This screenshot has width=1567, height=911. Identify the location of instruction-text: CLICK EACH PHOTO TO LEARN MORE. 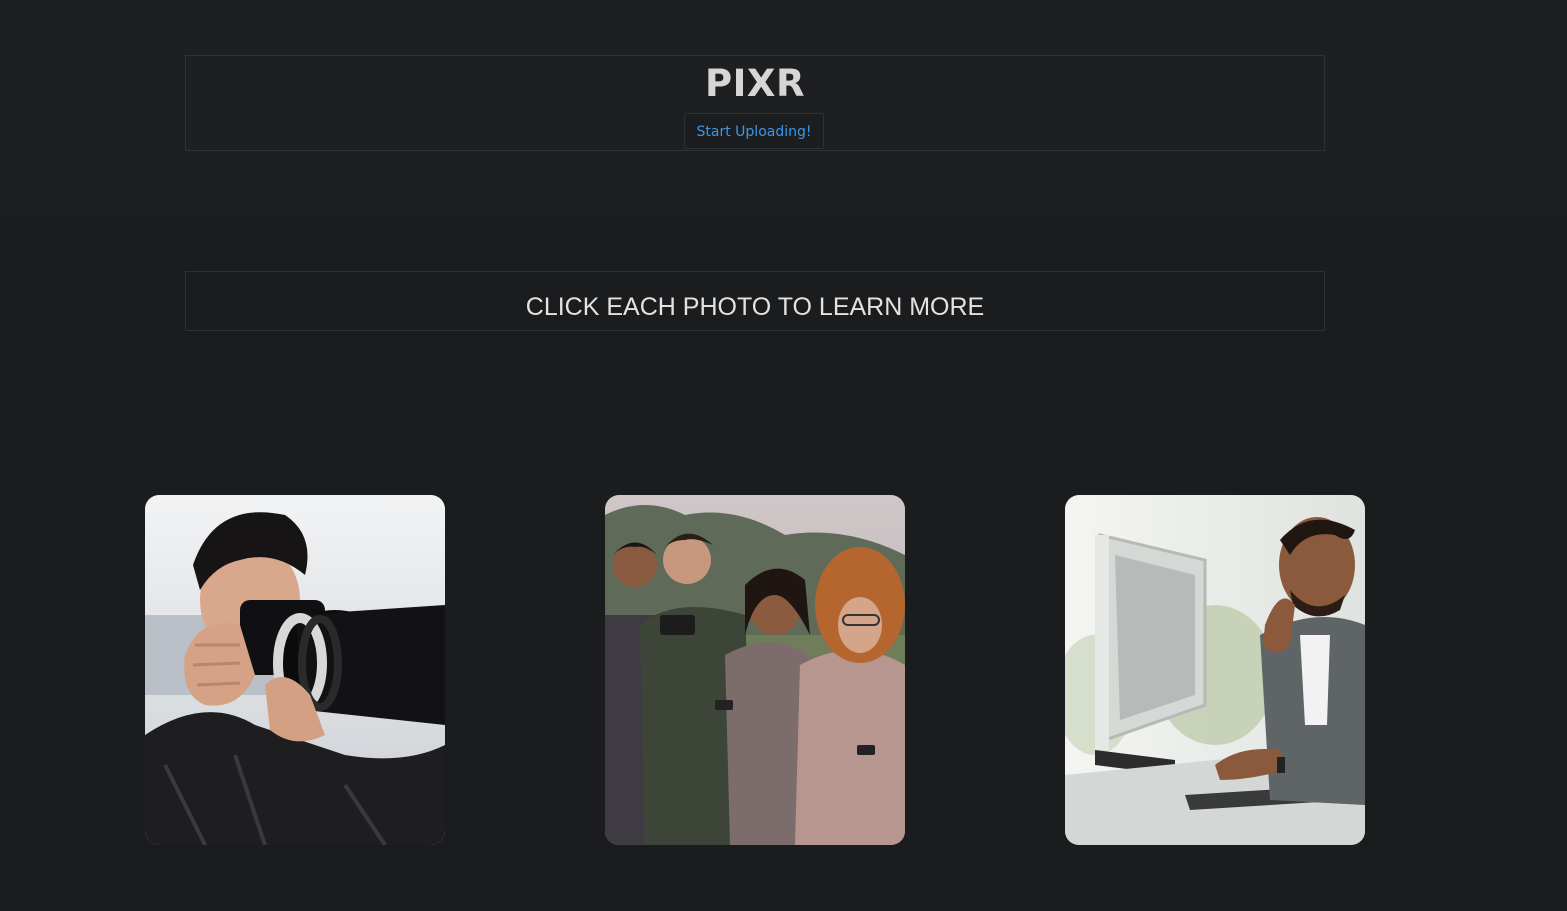
(755, 307).